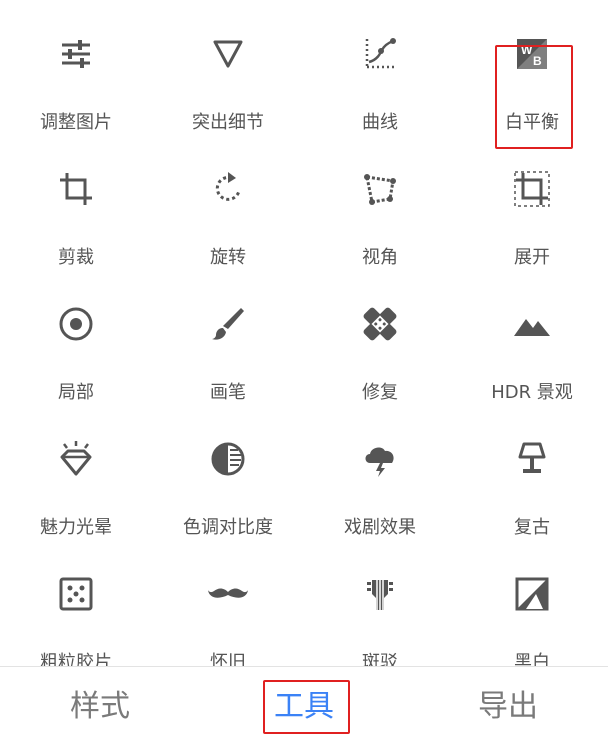  I want to click on tool-label: 魅力光晕, so click(76, 527).